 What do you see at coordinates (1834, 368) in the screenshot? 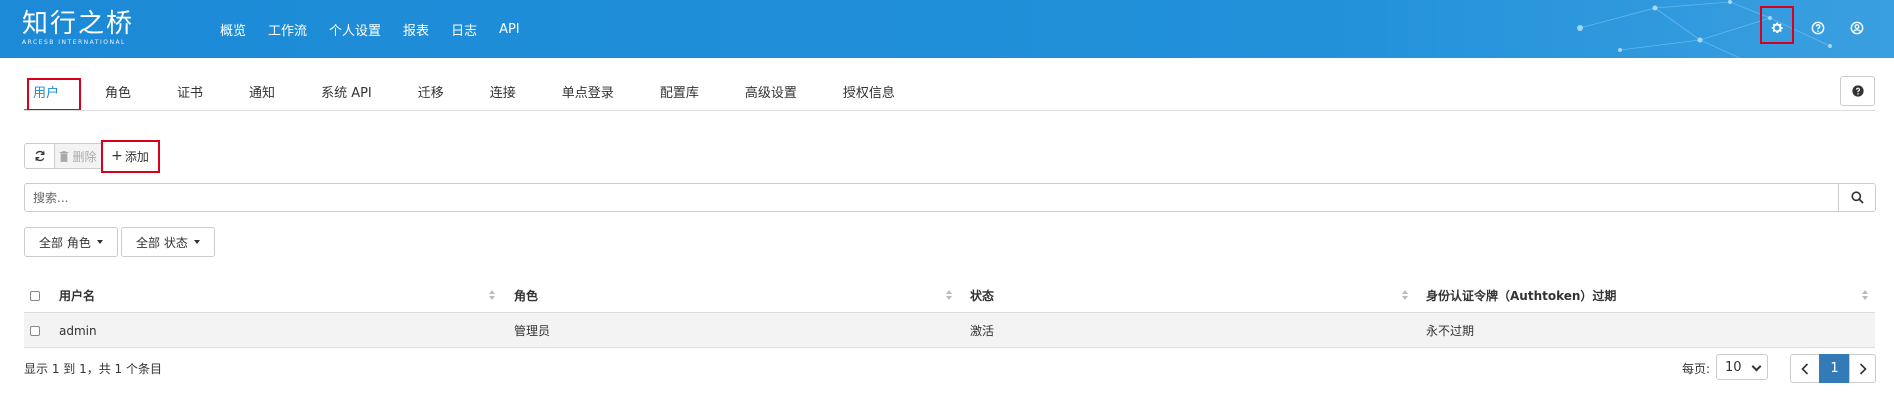
I see `page-button: 1` at bounding box center [1834, 368].